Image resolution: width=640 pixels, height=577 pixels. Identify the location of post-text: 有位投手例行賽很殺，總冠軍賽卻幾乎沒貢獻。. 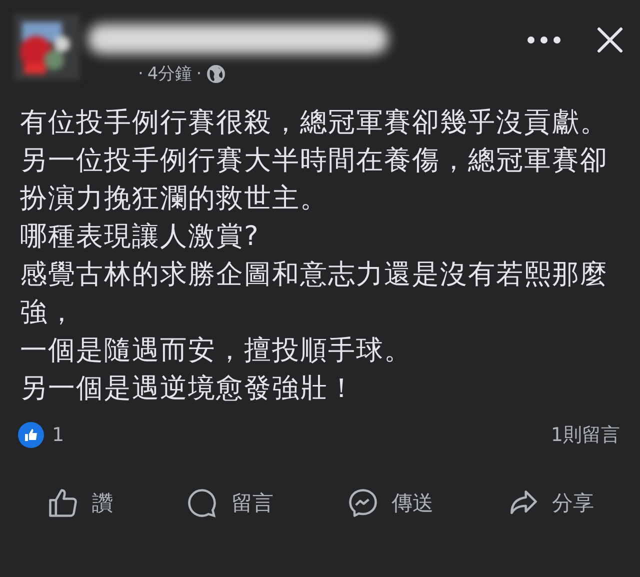
(314, 123).